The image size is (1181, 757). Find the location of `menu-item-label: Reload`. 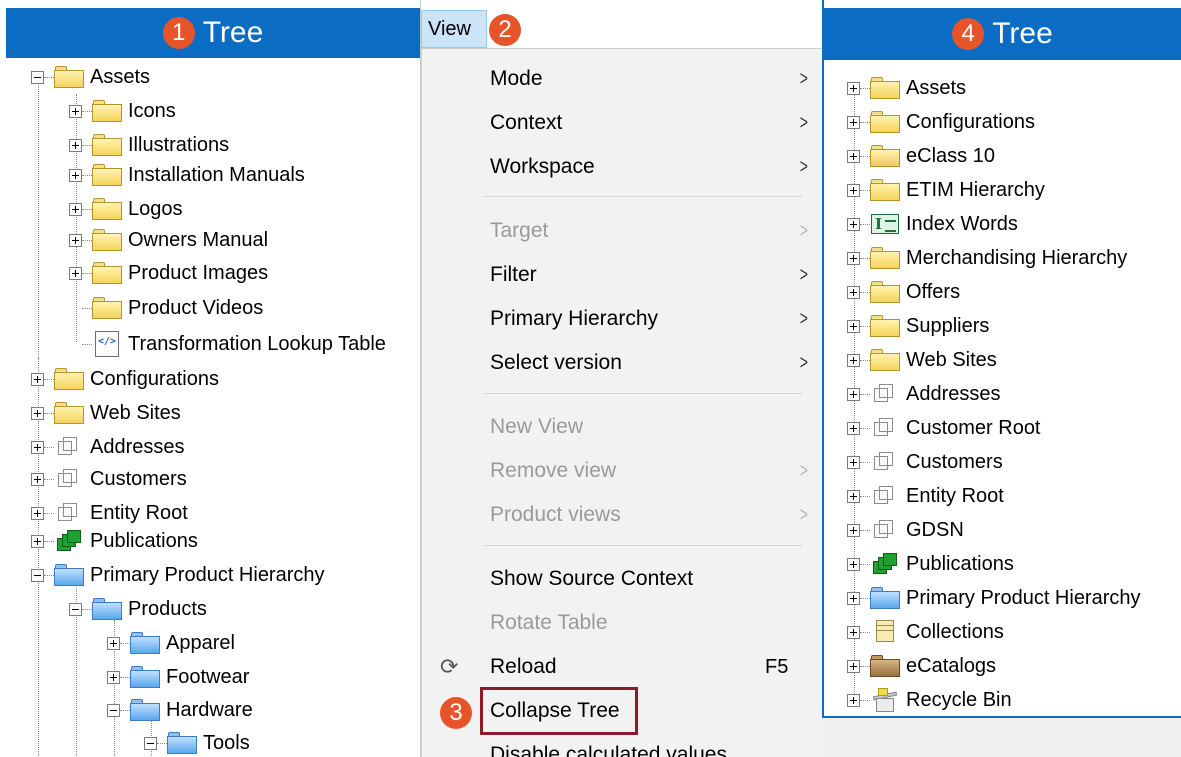

menu-item-label: Reload is located at coordinates (523, 666).